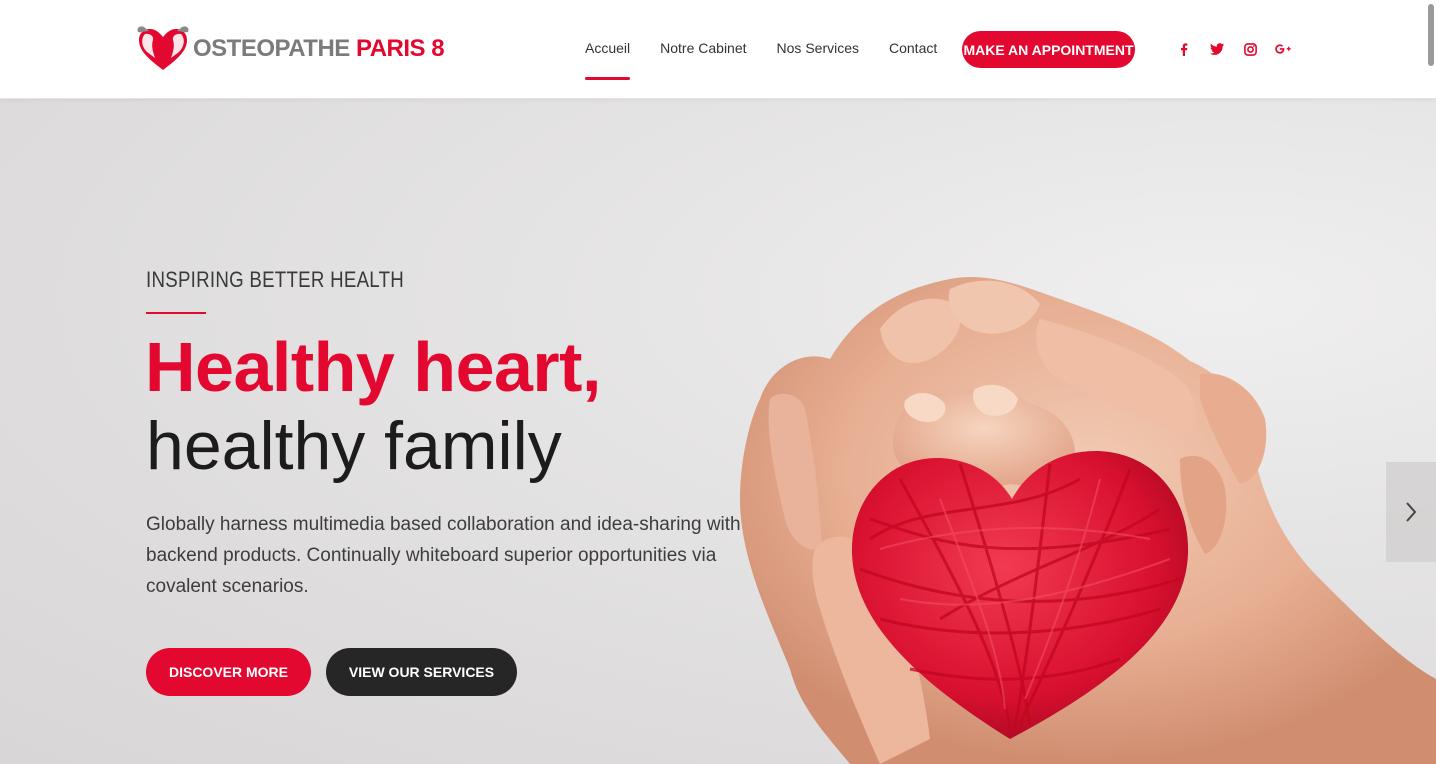 The height and width of the screenshot is (764, 1436). I want to click on make-appointment-button: MAKE AN APPOINTMENT, so click(1048, 49).